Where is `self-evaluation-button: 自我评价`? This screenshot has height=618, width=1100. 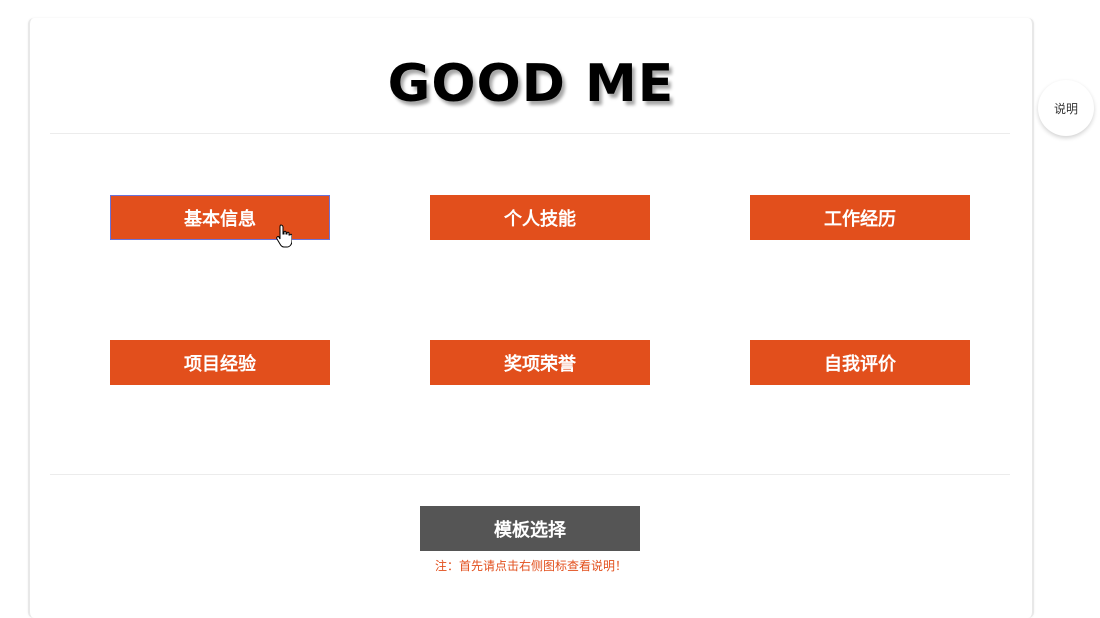 self-evaluation-button: 自我评价 is located at coordinates (860, 362).